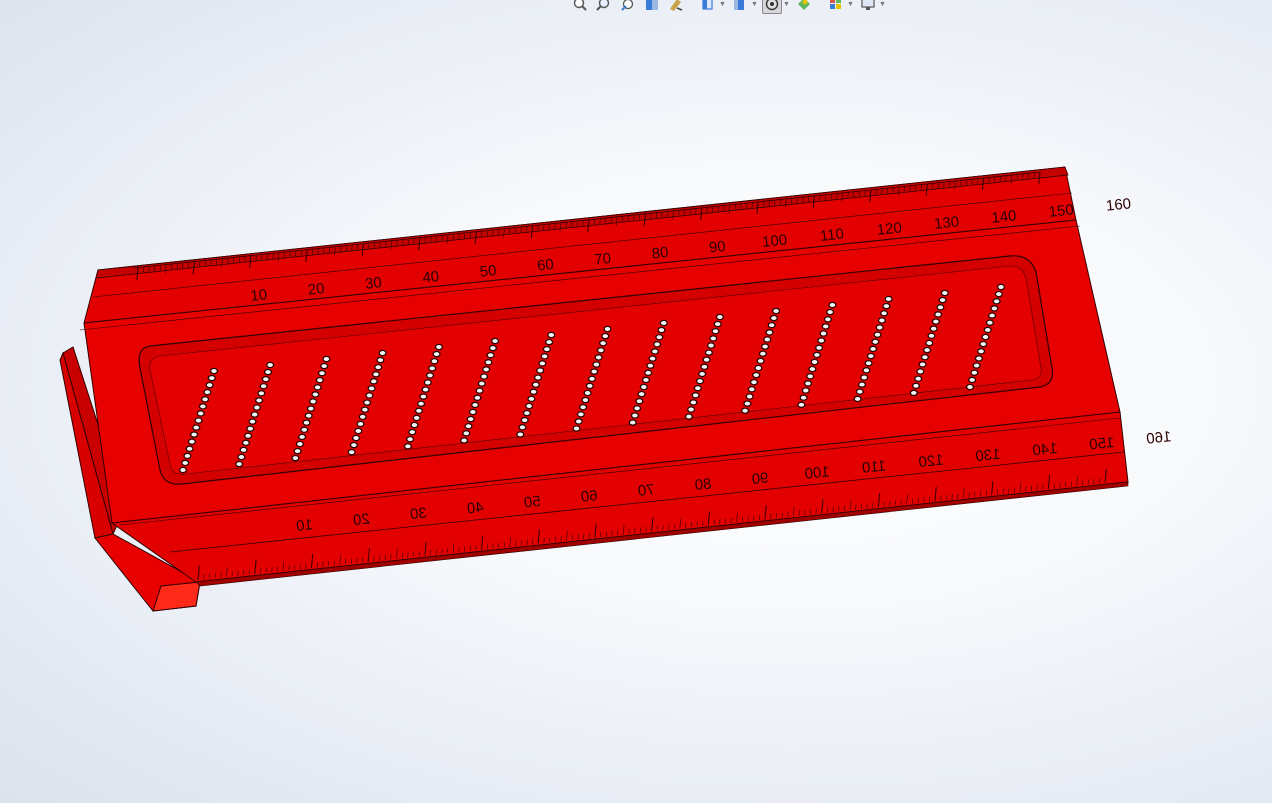 The height and width of the screenshot is (803, 1272). What do you see at coordinates (361, 519) in the screenshot?
I see `scale-label: 20` at bounding box center [361, 519].